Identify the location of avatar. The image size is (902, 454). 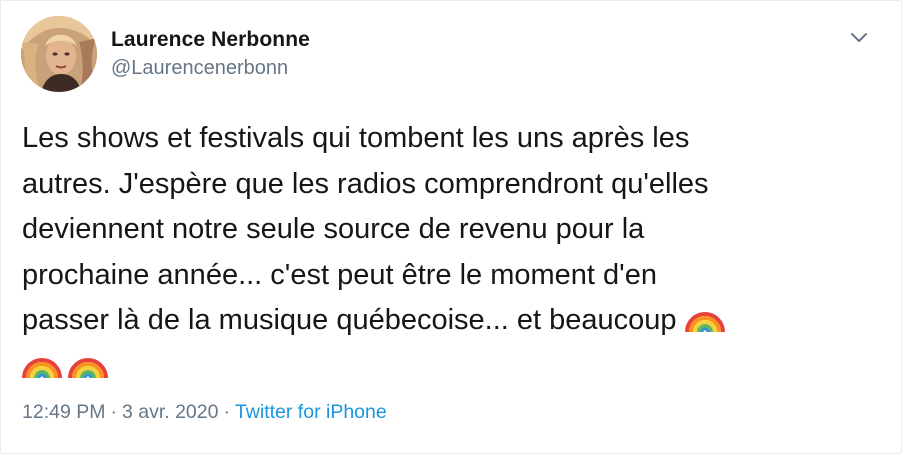
(59, 54).